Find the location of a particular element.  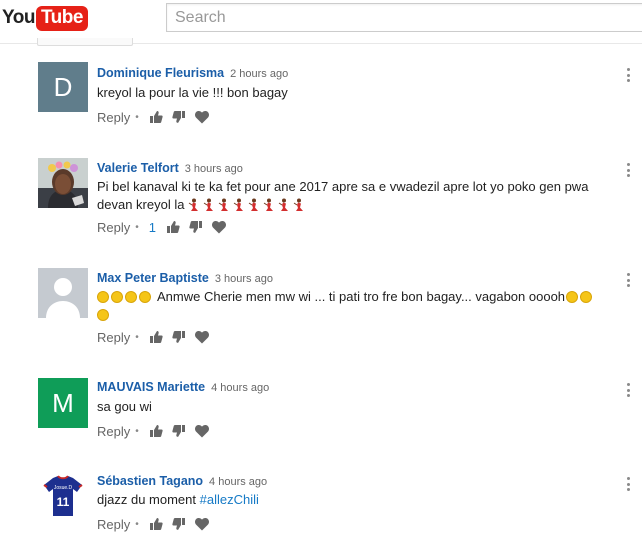

avatar-letter: M is located at coordinates (63, 402).